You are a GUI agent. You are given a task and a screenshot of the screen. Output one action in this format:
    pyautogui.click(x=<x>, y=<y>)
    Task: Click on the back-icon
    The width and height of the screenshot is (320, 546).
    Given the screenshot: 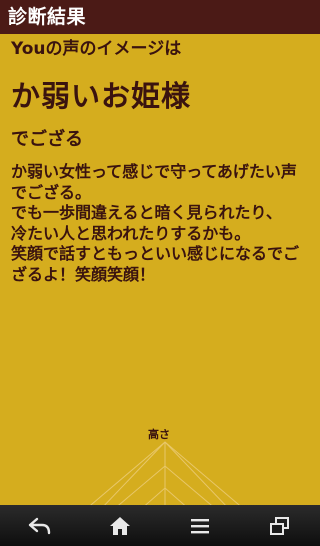 What is the action you would take?
    pyautogui.click(x=39, y=525)
    